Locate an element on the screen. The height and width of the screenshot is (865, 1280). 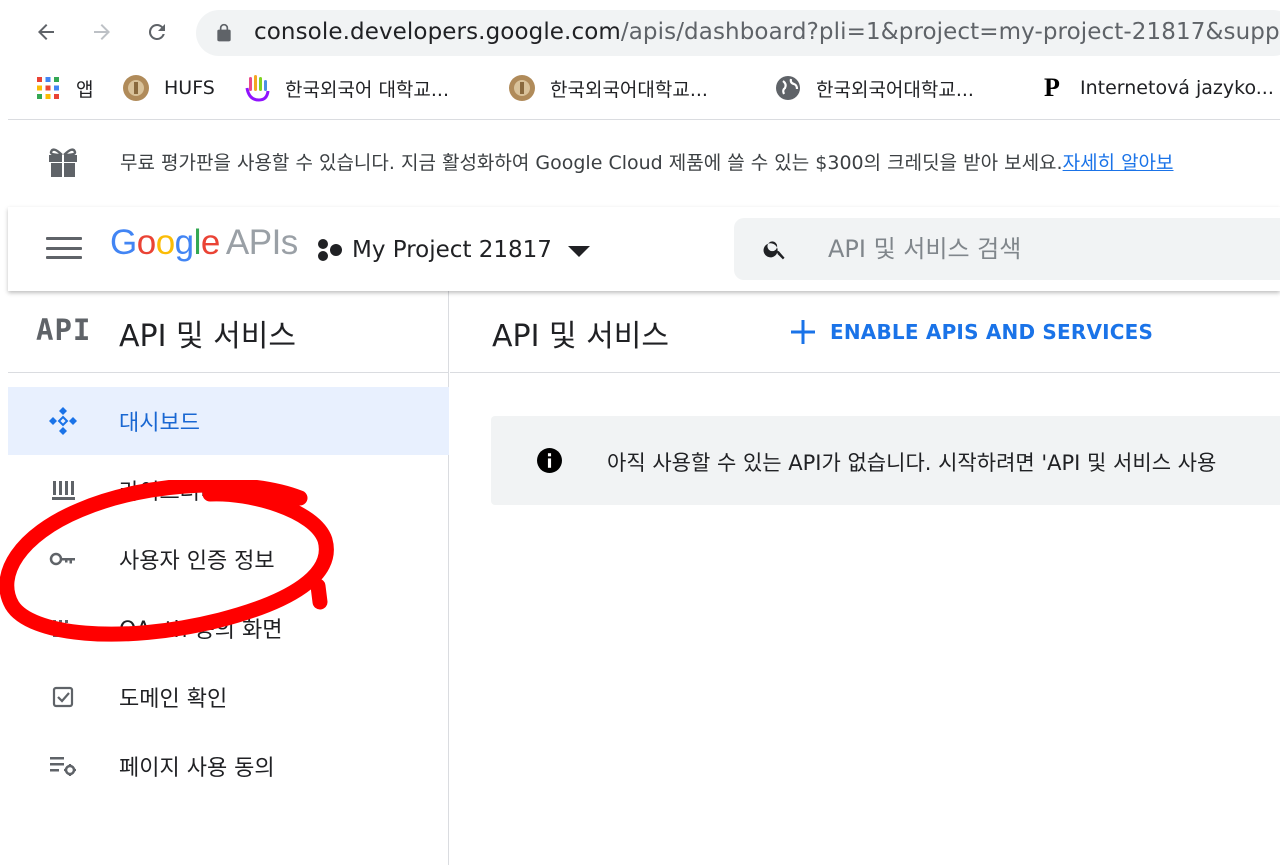
reload-icon is located at coordinates (156, 31).